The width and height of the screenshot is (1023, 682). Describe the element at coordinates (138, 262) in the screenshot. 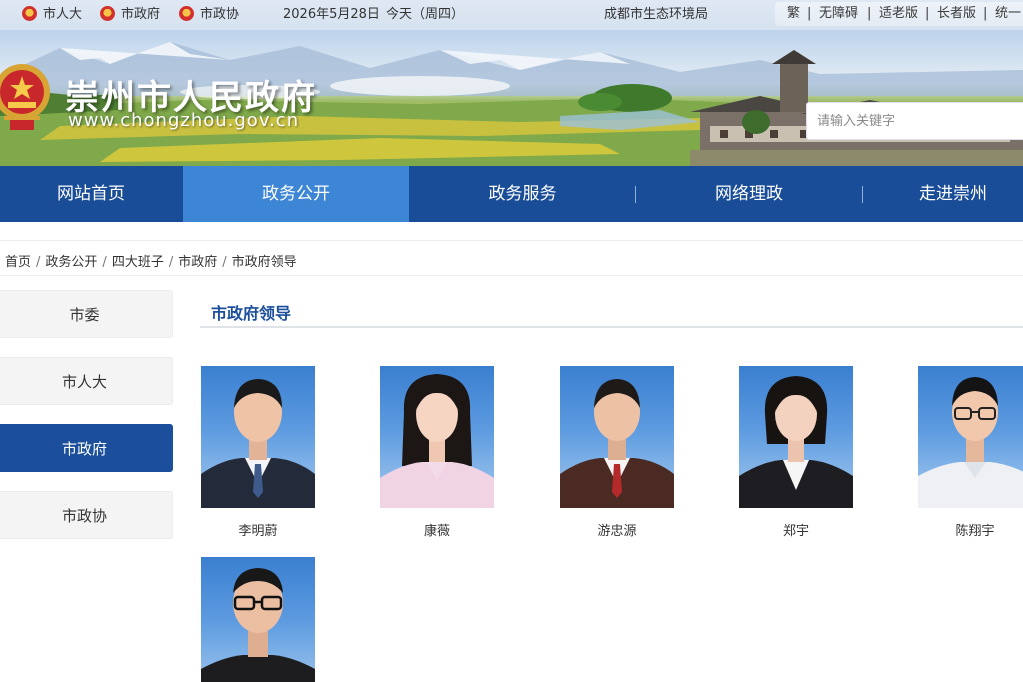

I see `breadcrumb-four-bodies: 四大班子` at that location.